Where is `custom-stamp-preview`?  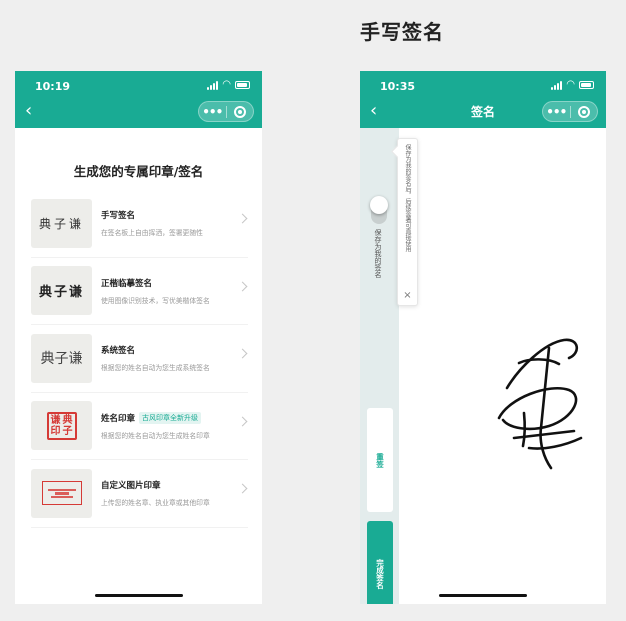
custom-stamp-preview is located at coordinates (61, 493).